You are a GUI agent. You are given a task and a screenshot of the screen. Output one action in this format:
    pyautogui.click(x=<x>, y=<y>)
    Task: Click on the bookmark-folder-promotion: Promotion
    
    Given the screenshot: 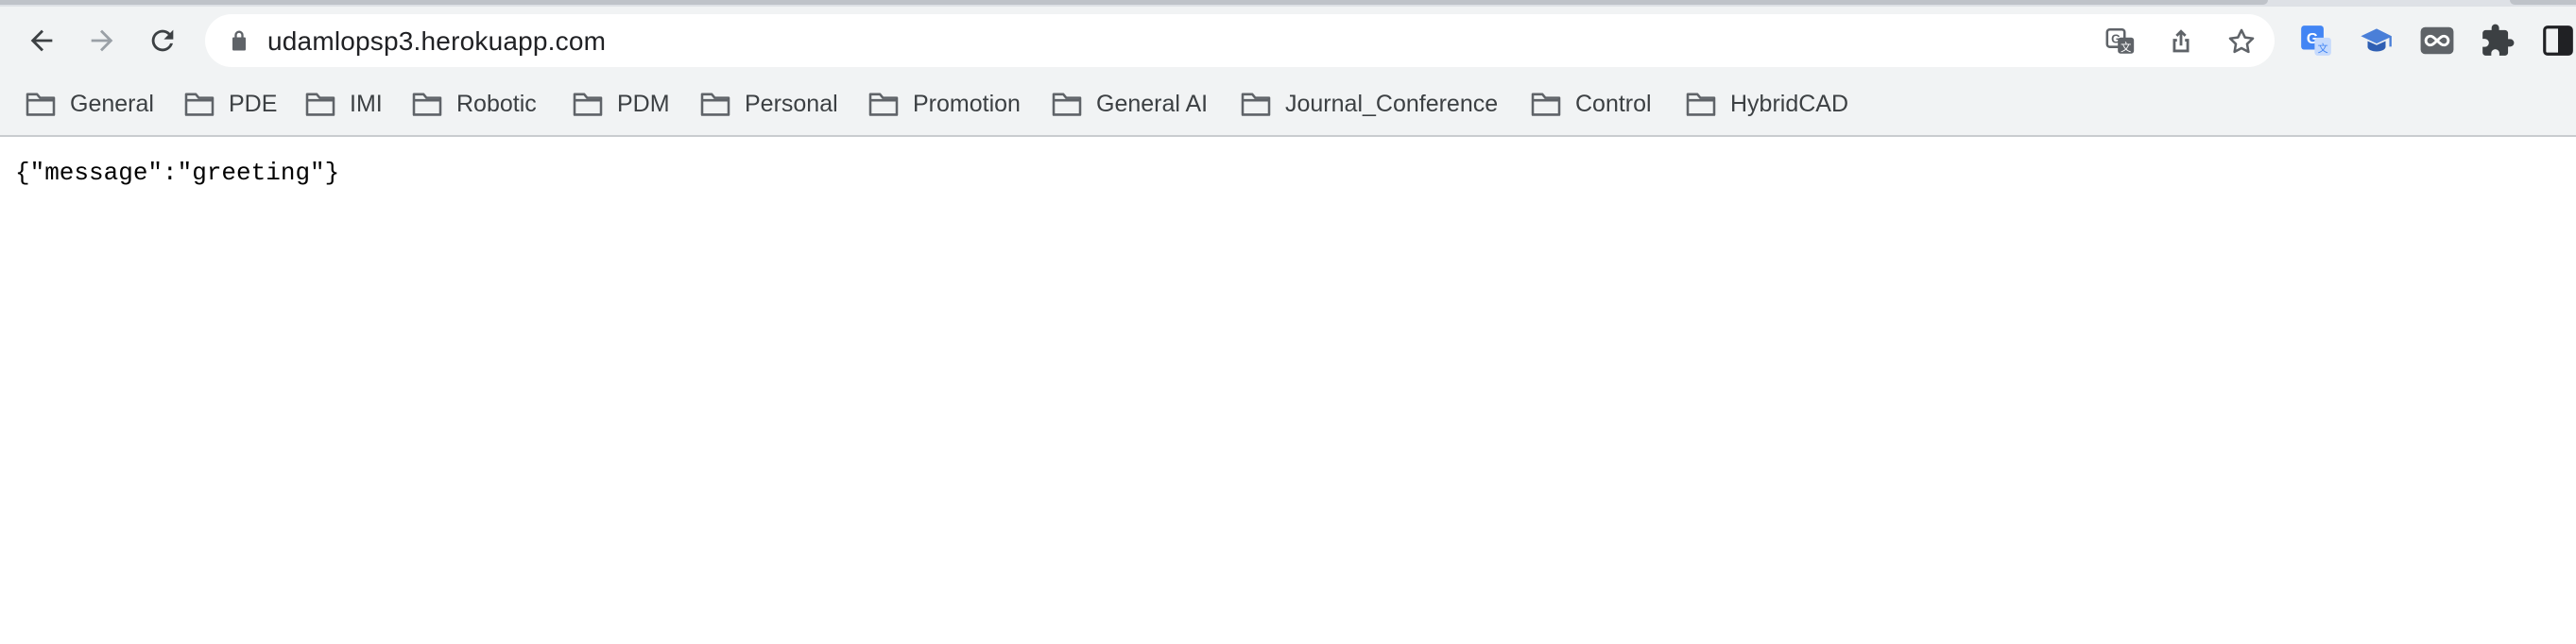 What is the action you would take?
    pyautogui.click(x=944, y=104)
    